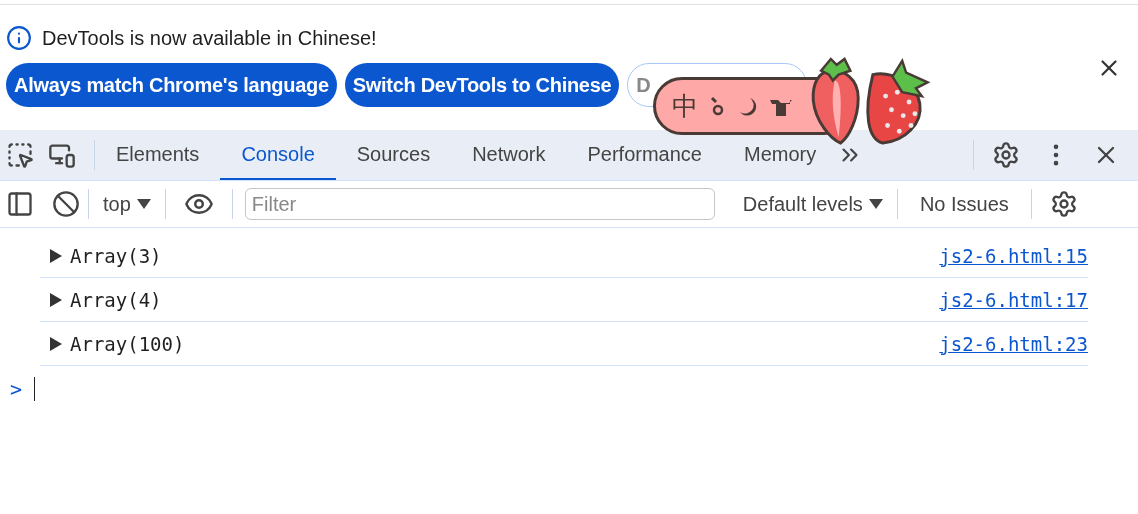 The height and width of the screenshot is (514, 1138). Describe the element at coordinates (128, 343) in the screenshot. I see `log-message: Array(100)` at that location.